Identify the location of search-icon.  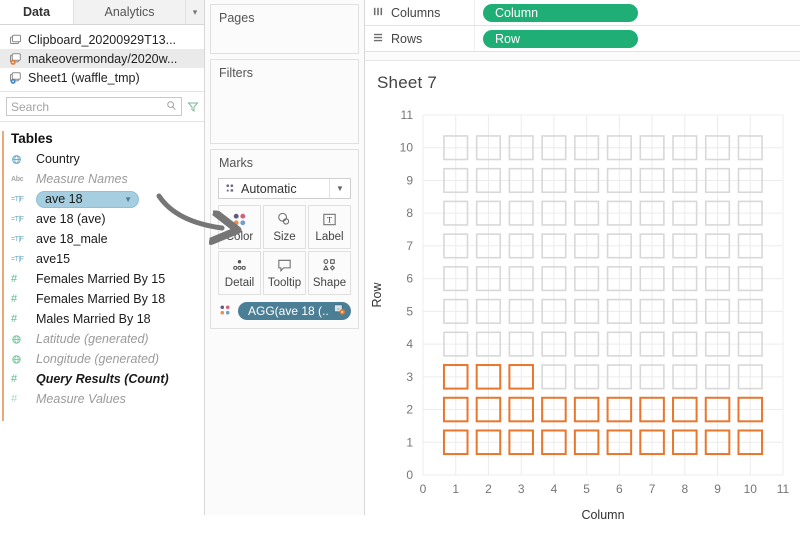
(171, 107).